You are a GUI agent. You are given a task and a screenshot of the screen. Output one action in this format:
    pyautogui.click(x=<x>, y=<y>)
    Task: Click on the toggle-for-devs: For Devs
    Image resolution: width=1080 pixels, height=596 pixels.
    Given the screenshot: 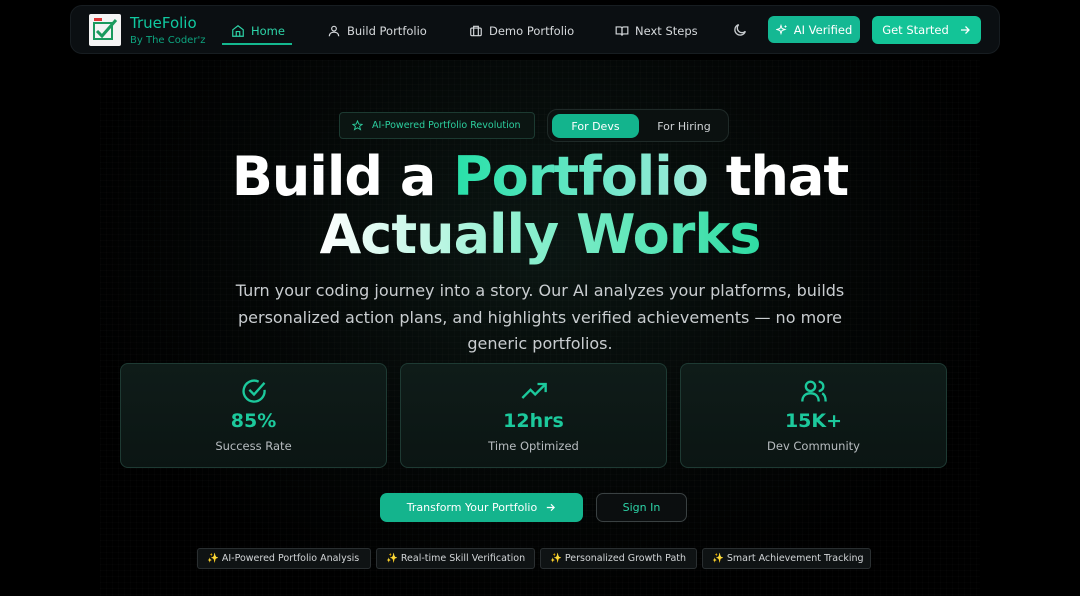 What is the action you would take?
    pyautogui.click(x=595, y=126)
    